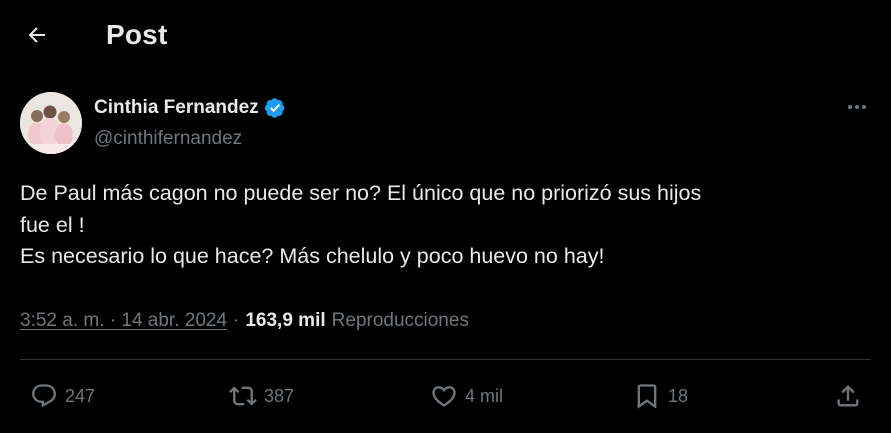 This screenshot has height=433, width=891. I want to click on more-horizontal-icon, so click(857, 107).